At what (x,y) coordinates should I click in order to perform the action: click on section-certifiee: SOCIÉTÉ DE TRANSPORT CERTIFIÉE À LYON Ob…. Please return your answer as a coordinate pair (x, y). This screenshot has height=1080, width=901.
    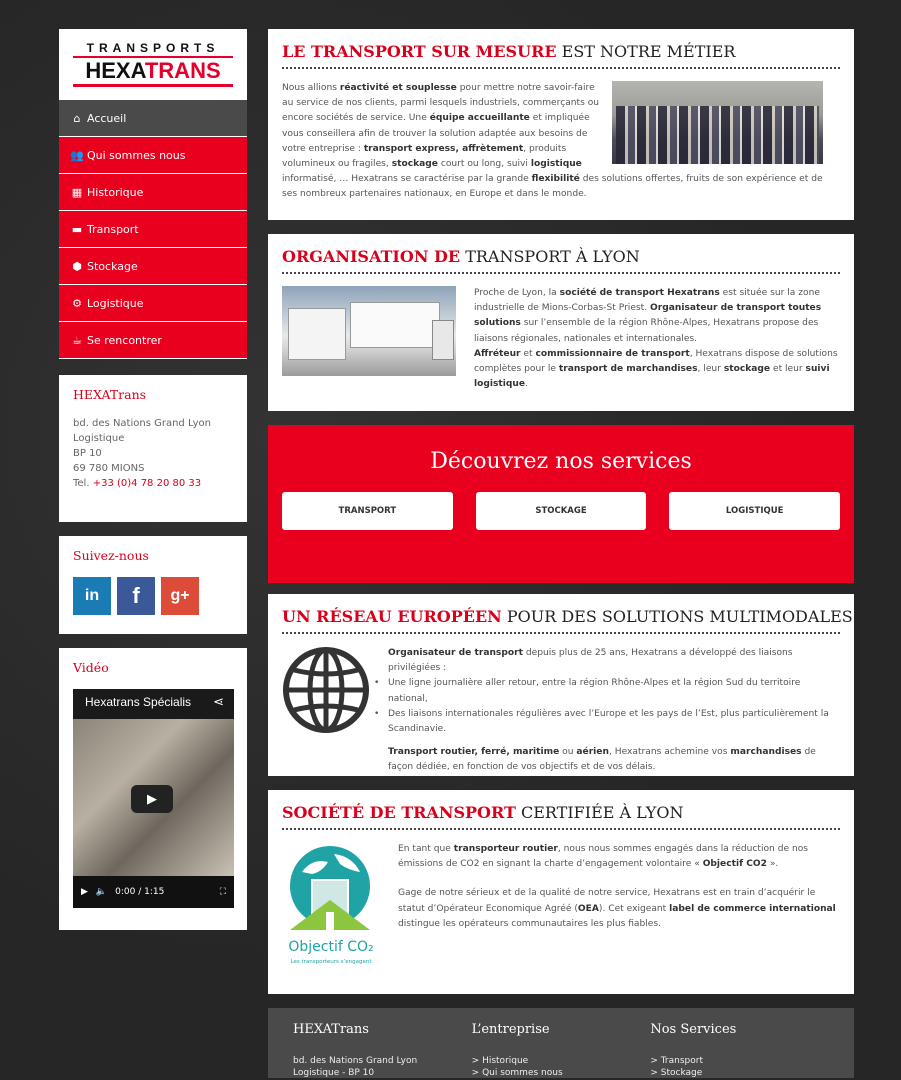
    Looking at the image, I should click on (561, 892).